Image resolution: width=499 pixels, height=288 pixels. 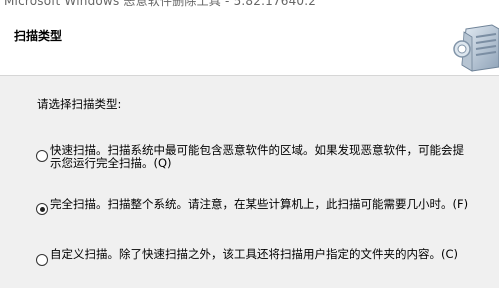 I want to click on custom-scan-label: 自定义扫描。除了快速扫描之外，该工具还将扫描用户指定的文件夹的内容。(C), so click(x=262, y=254).